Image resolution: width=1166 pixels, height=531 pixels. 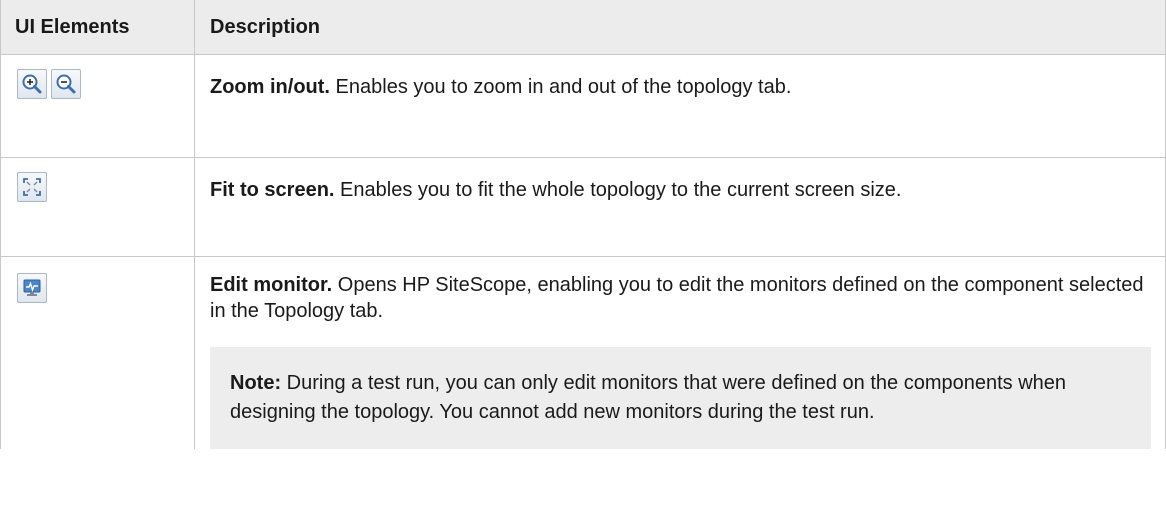 I want to click on description-title: Fit to screen., so click(x=272, y=190).